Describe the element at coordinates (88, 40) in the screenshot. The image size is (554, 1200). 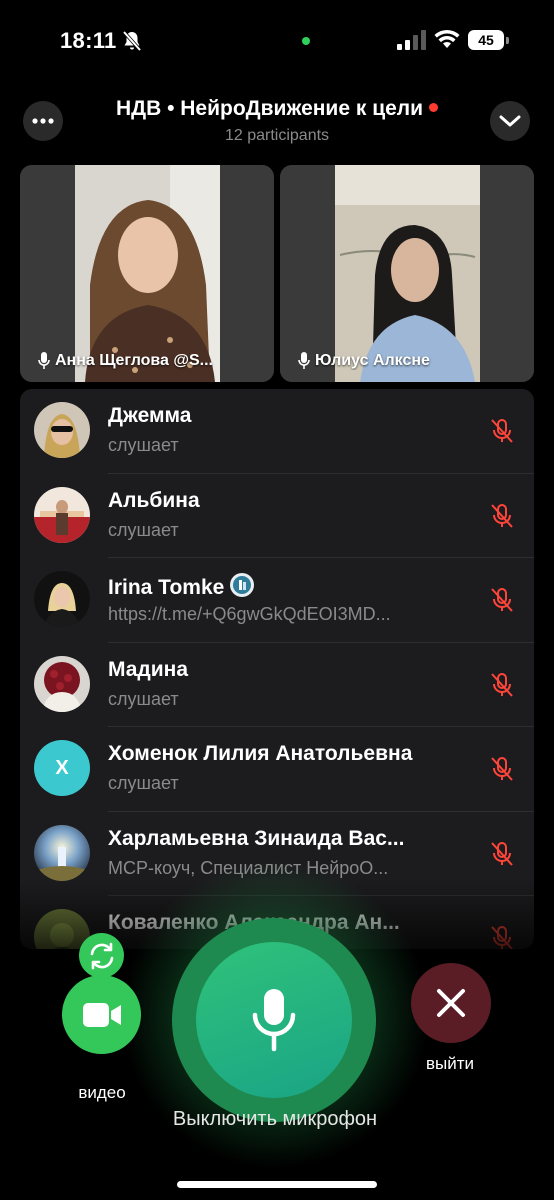
I see `status-time: 18:11` at that location.